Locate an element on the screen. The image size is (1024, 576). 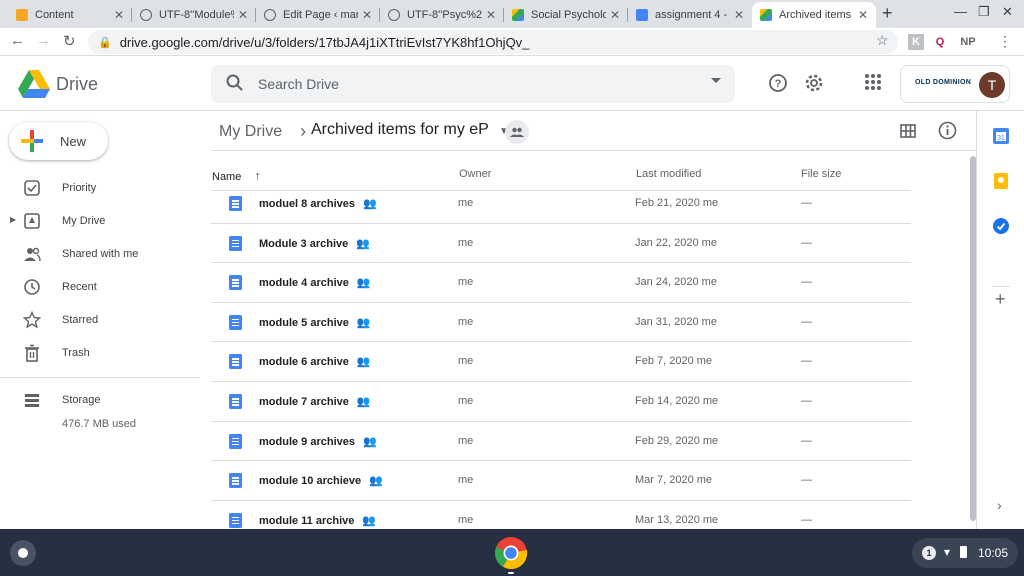
sidebar-item-shared-with-me: Shared with me is located at coordinates (100, 253).